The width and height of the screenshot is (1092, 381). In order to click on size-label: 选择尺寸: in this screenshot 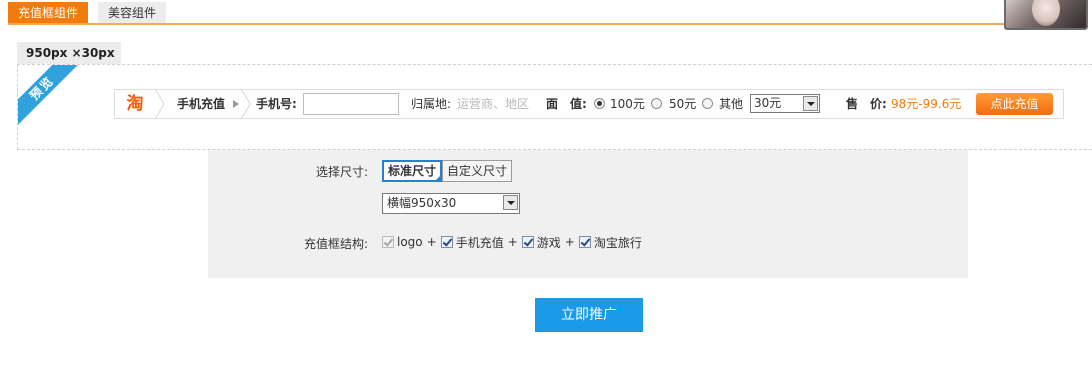, I will do `click(341, 172)`.